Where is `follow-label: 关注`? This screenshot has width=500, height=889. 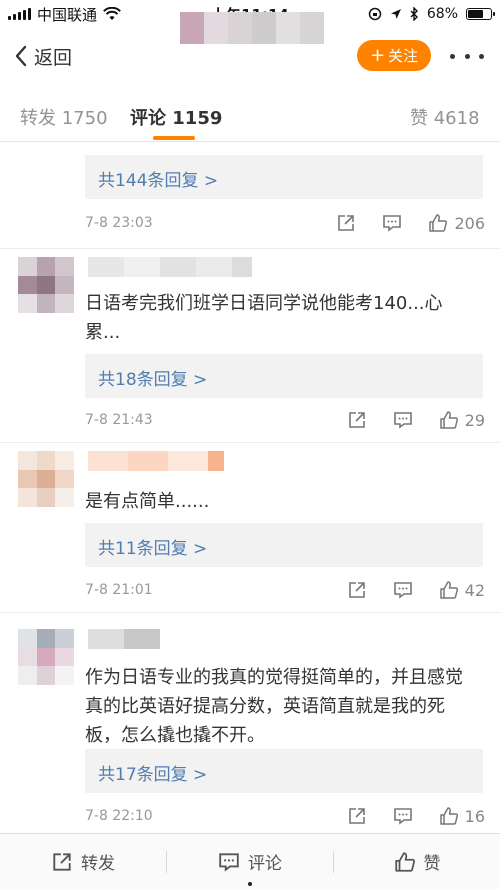
follow-label: 关注 is located at coordinates (403, 56).